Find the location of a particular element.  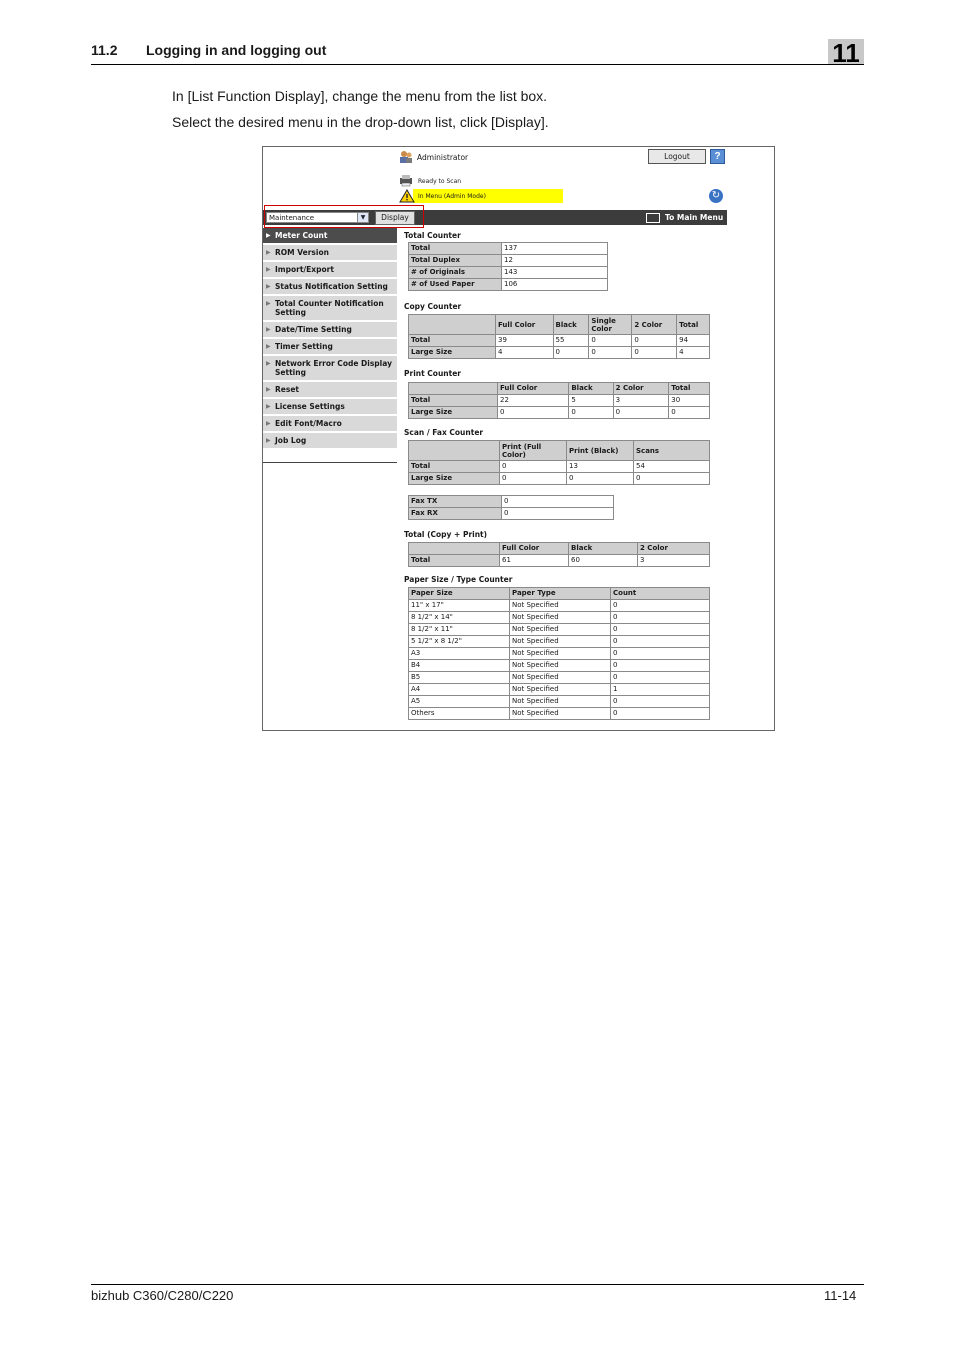

table-row: B5 Not Specified 0 is located at coordinates (559, 677).